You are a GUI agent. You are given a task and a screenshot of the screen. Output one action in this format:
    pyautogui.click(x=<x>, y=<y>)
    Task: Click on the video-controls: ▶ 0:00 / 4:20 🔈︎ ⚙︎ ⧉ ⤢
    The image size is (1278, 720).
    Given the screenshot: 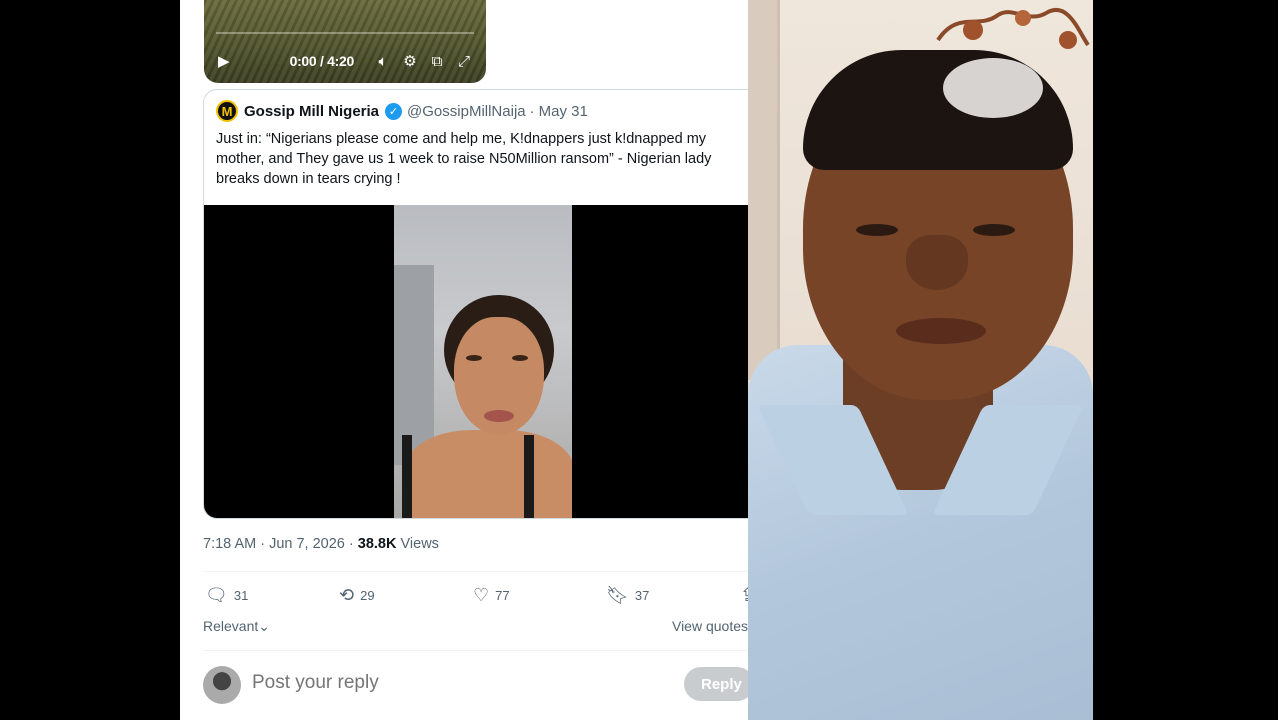 What is the action you would take?
    pyautogui.click(x=345, y=61)
    